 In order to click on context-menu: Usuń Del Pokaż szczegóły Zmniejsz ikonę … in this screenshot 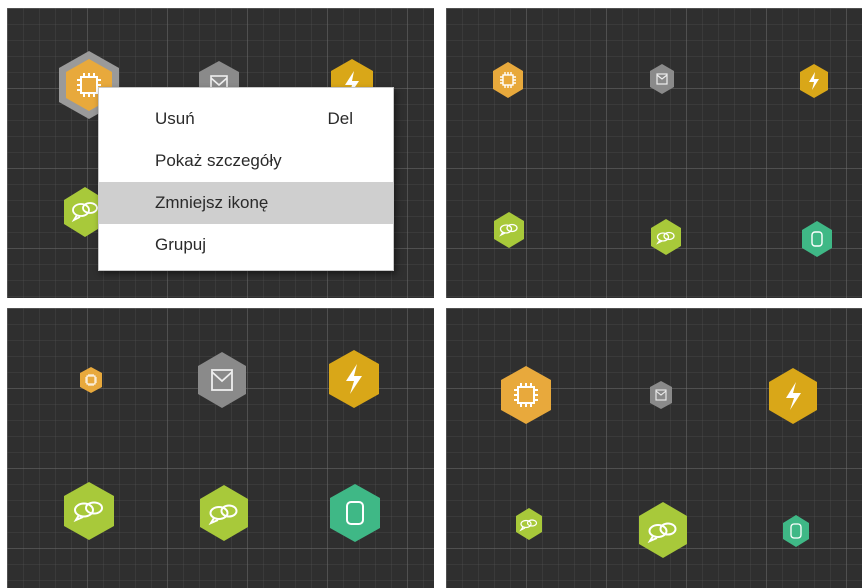, I will do `click(246, 179)`.